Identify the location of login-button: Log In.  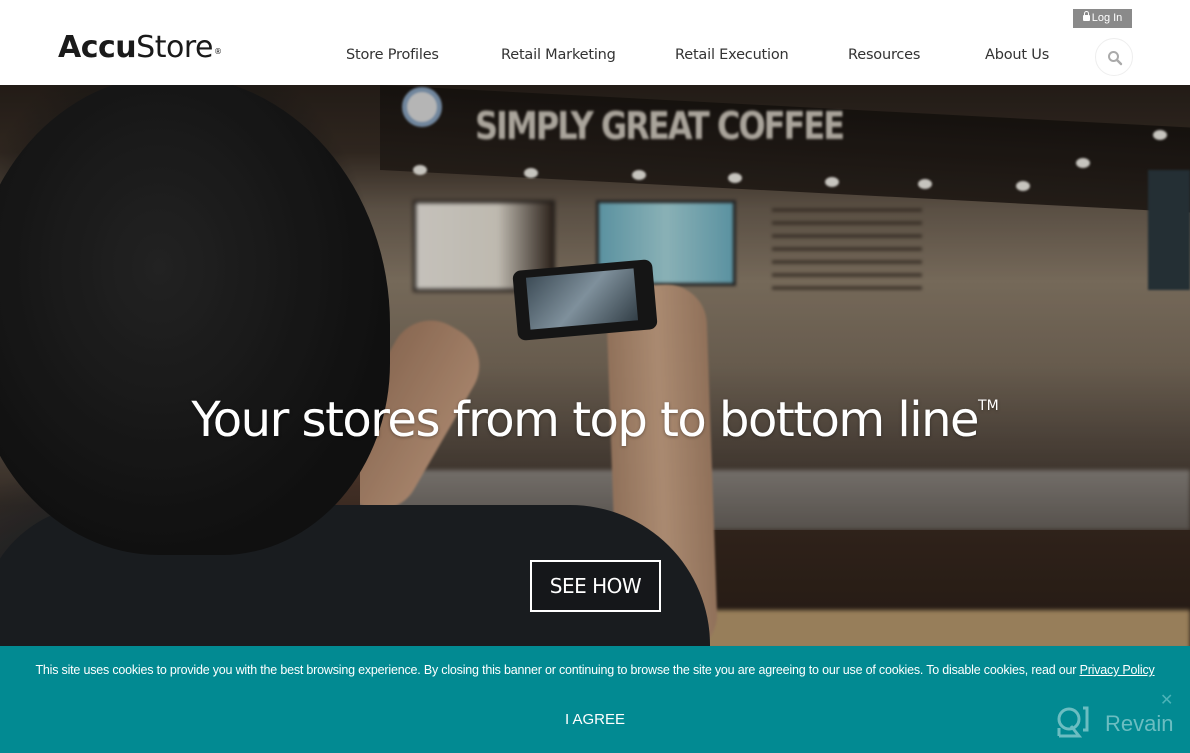
(1102, 18).